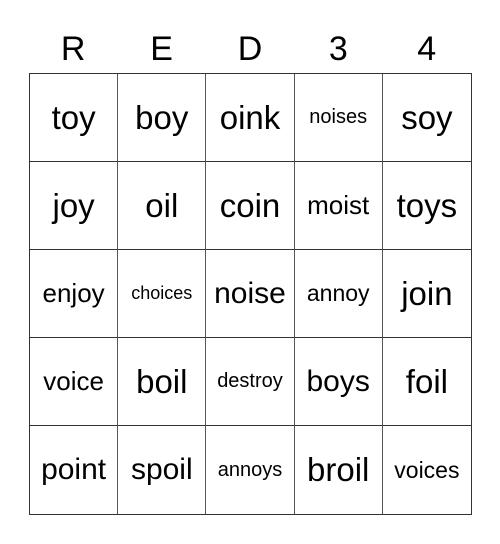 The width and height of the screenshot is (500, 544). What do you see at coordinates (426, 294) in the screenshot?
I see `bingo-cell: join` at bounding box center [426, 294].